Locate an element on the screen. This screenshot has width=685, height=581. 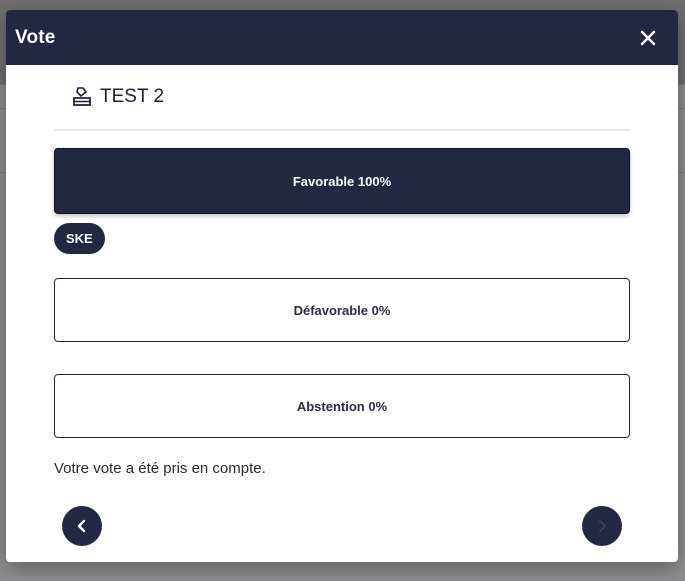
vote-confirmation-message: Votre vote a été pris en compte. is located at coordinates (160, 468).